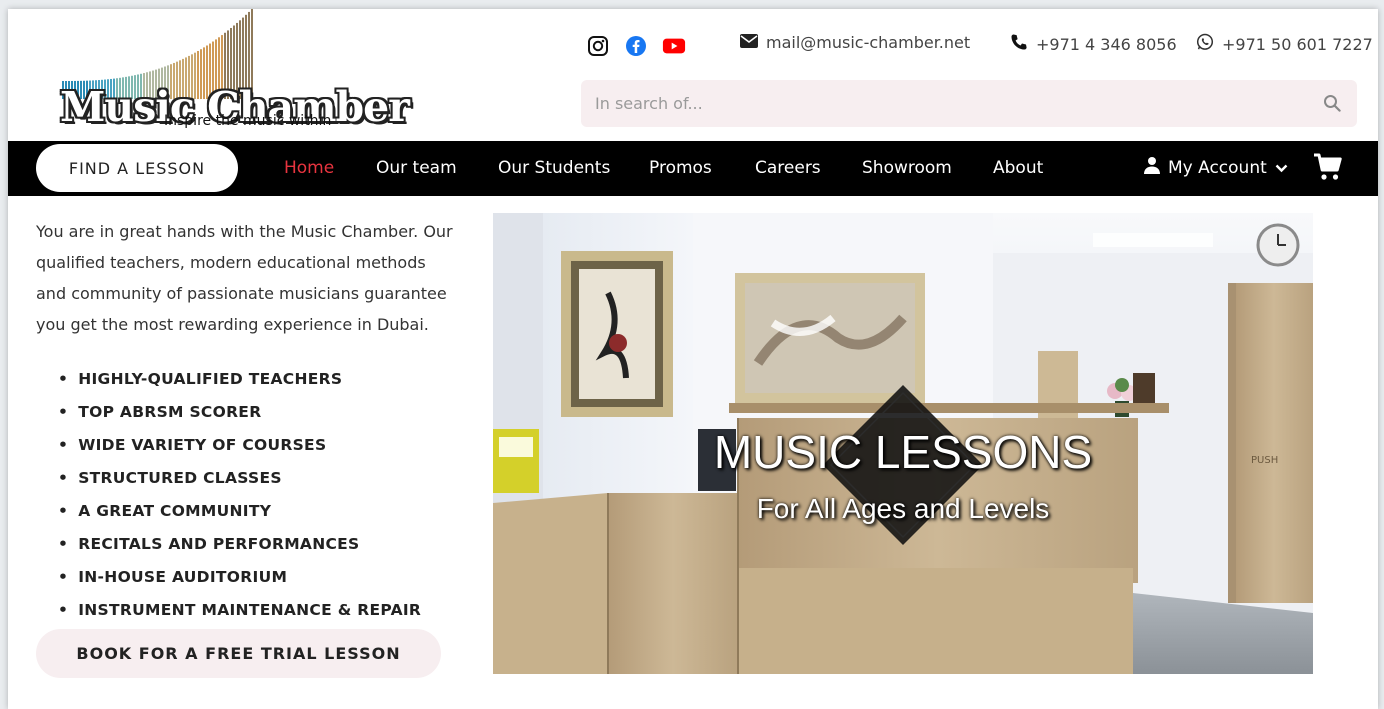  What do you see at coordinates (234, 73) in the screenshot?
I see `site-logo: Music Chamber Inspire the music within` at bounding box center [234, 73].